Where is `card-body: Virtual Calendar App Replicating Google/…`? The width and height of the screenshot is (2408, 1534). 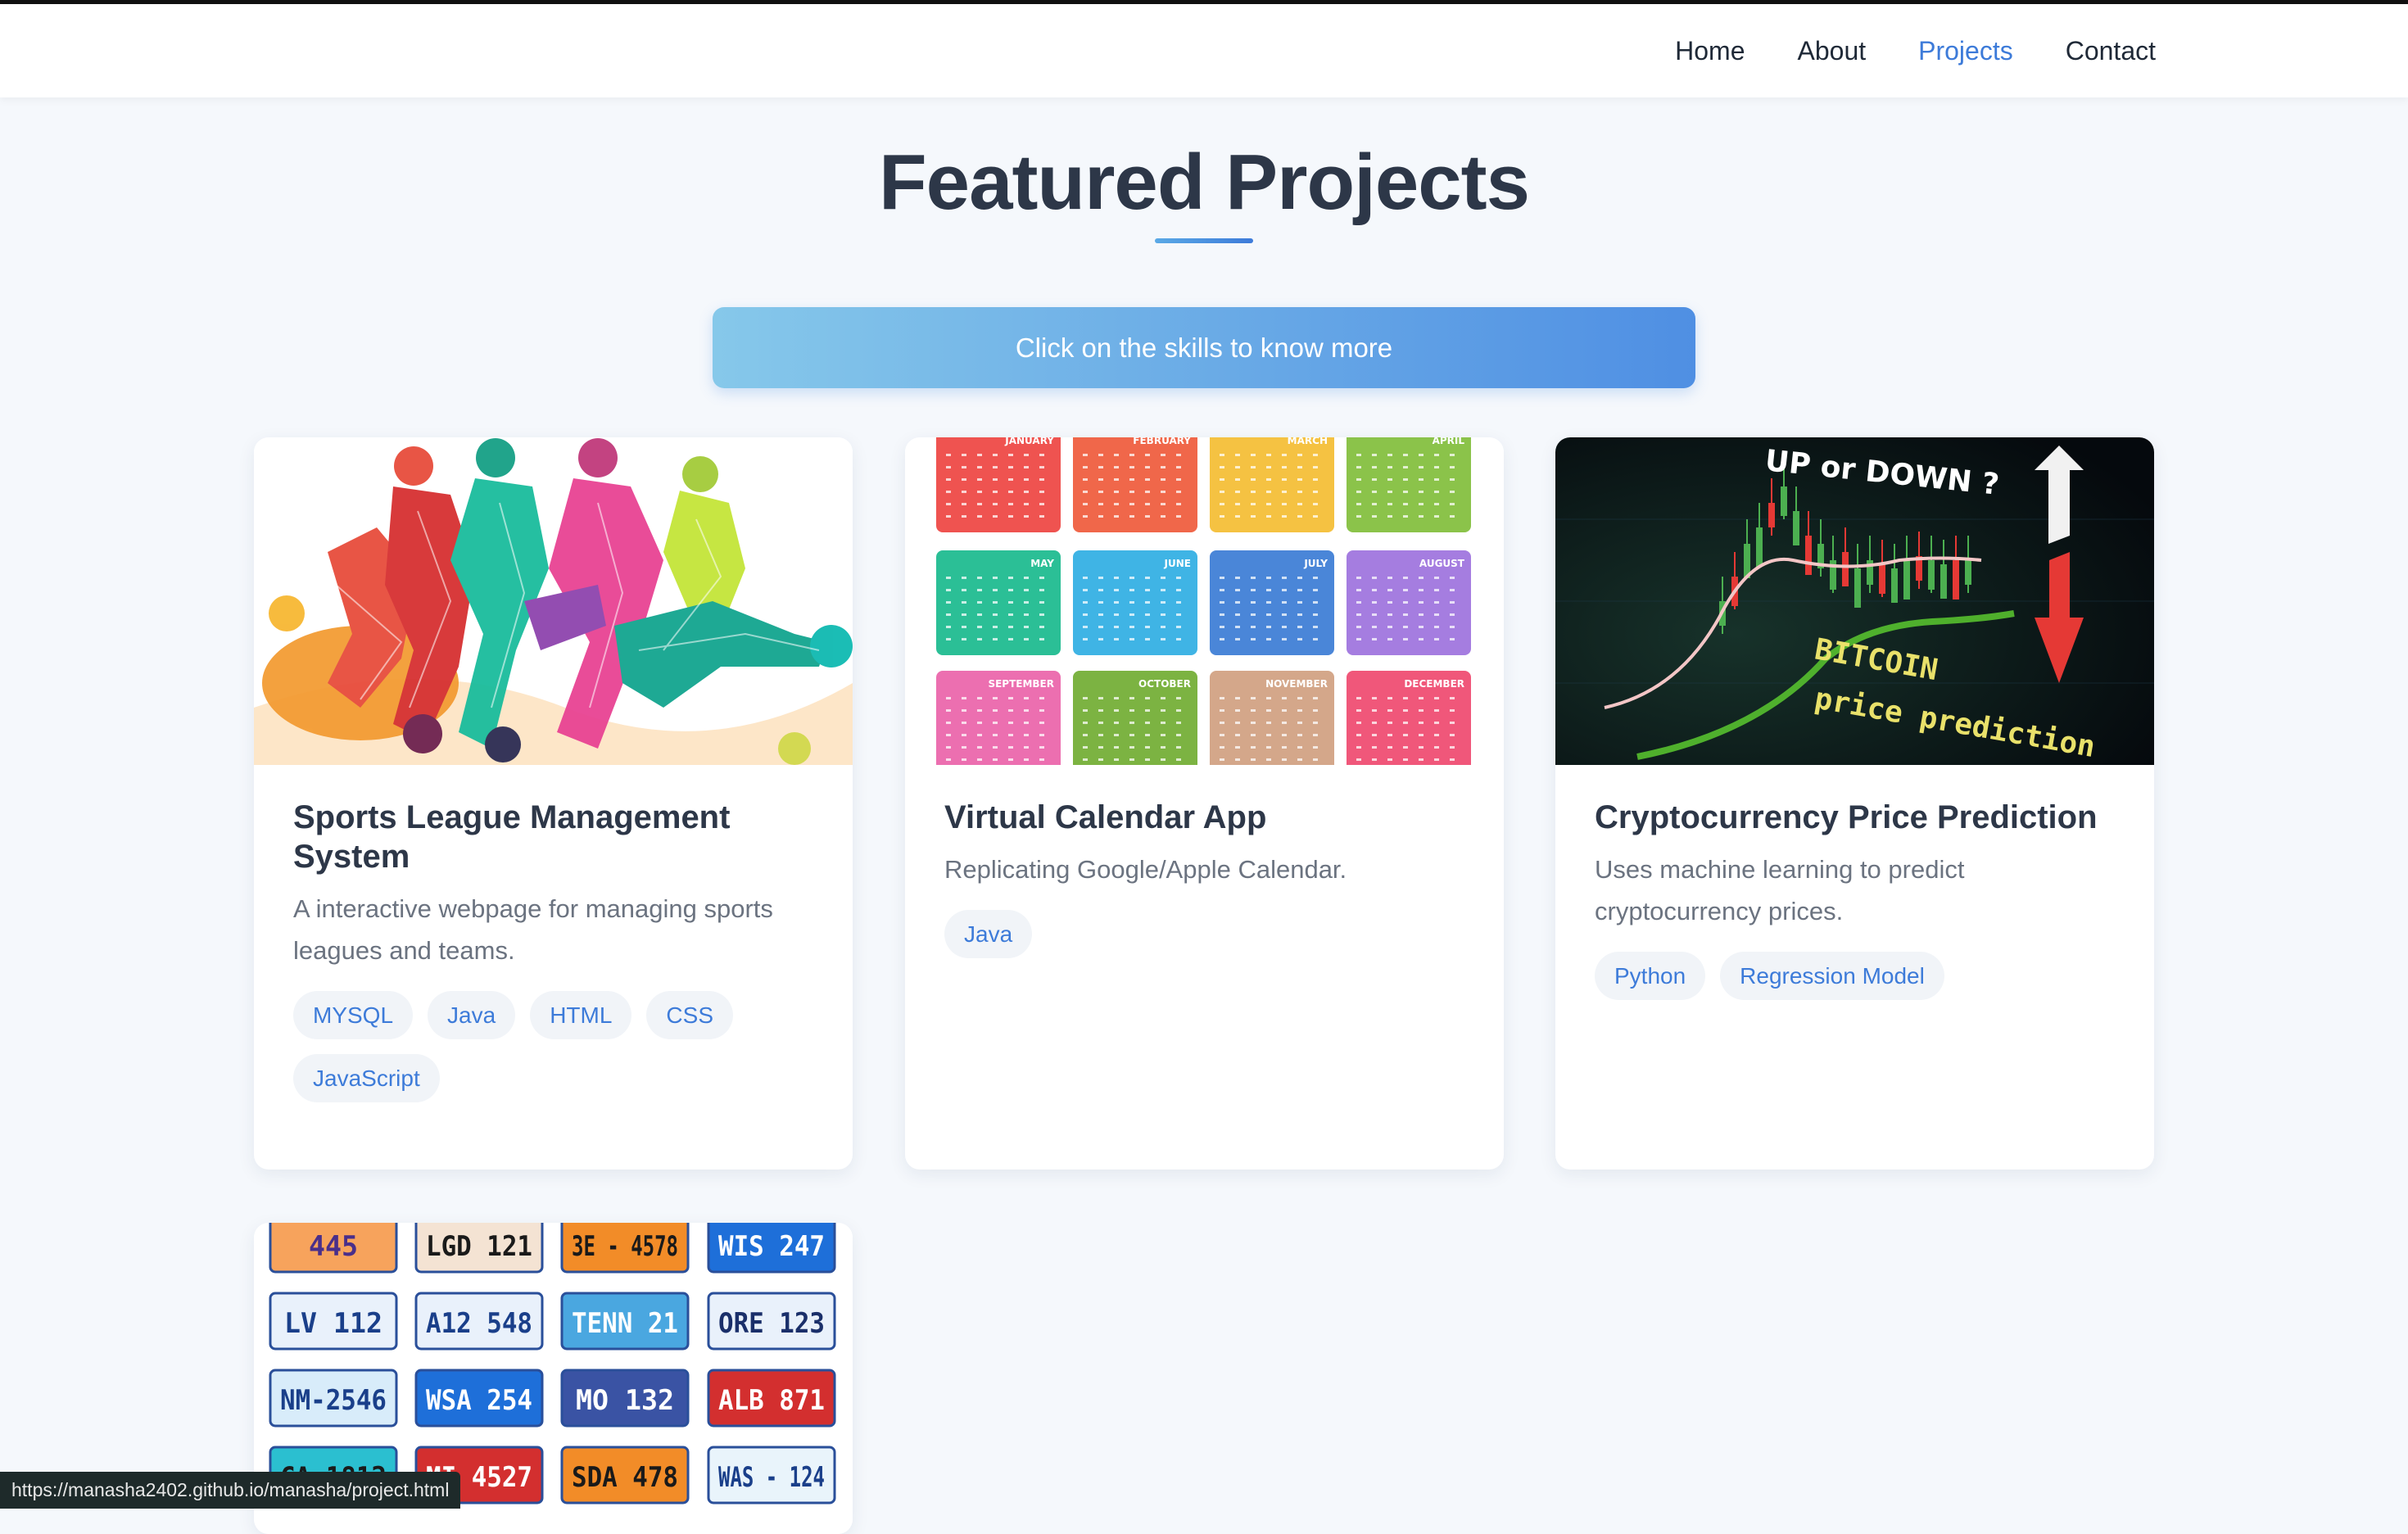
card-body: Virtual Calendar App Replicating Google/… is located at coordinates (1204, 874).